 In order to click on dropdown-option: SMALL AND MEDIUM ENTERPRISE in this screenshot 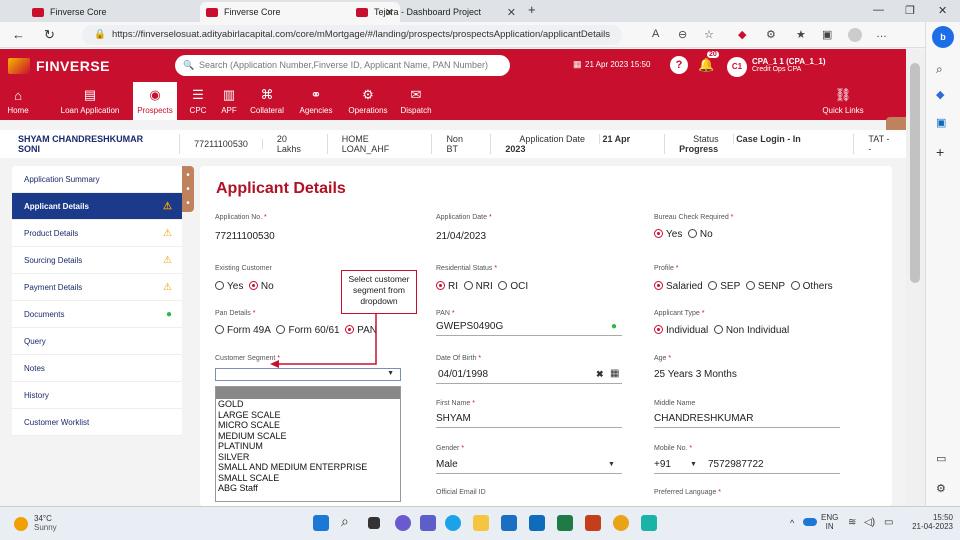, I will do `click(308, 467)`.